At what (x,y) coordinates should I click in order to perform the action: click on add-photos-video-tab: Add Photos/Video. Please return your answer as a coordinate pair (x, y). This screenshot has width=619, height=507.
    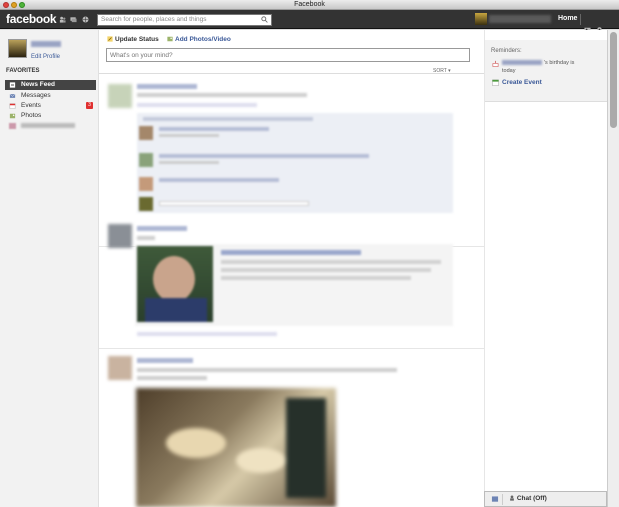
    Looking at the image, I should click on (199, 39).